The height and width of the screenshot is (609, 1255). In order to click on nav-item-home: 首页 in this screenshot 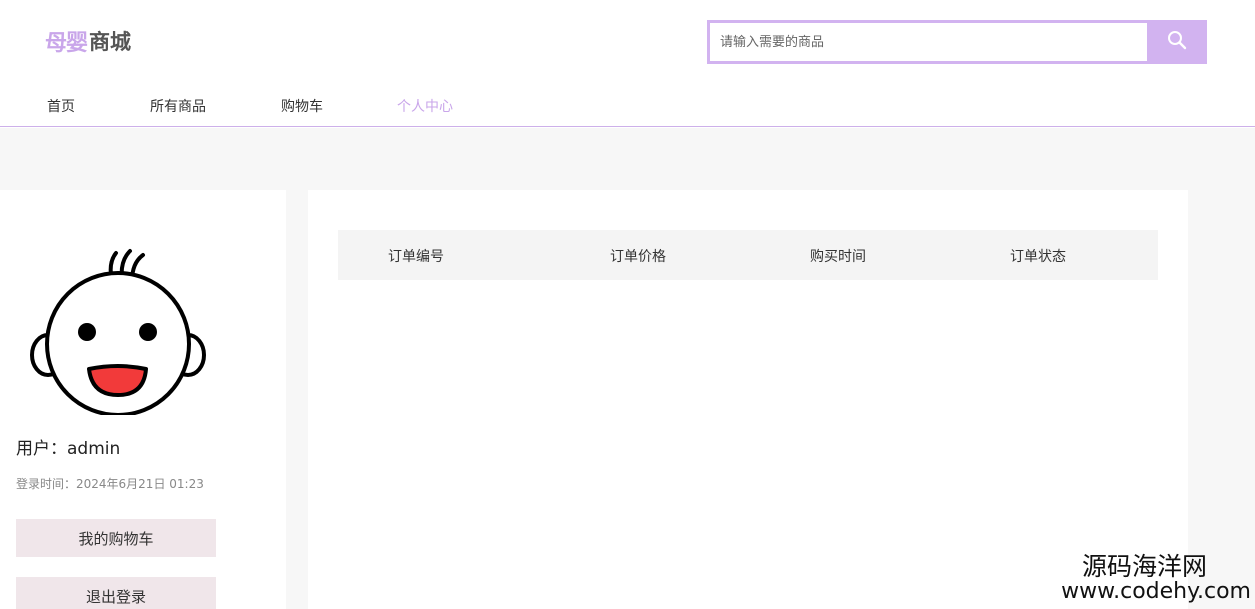, I will do `click(61, 106)`.